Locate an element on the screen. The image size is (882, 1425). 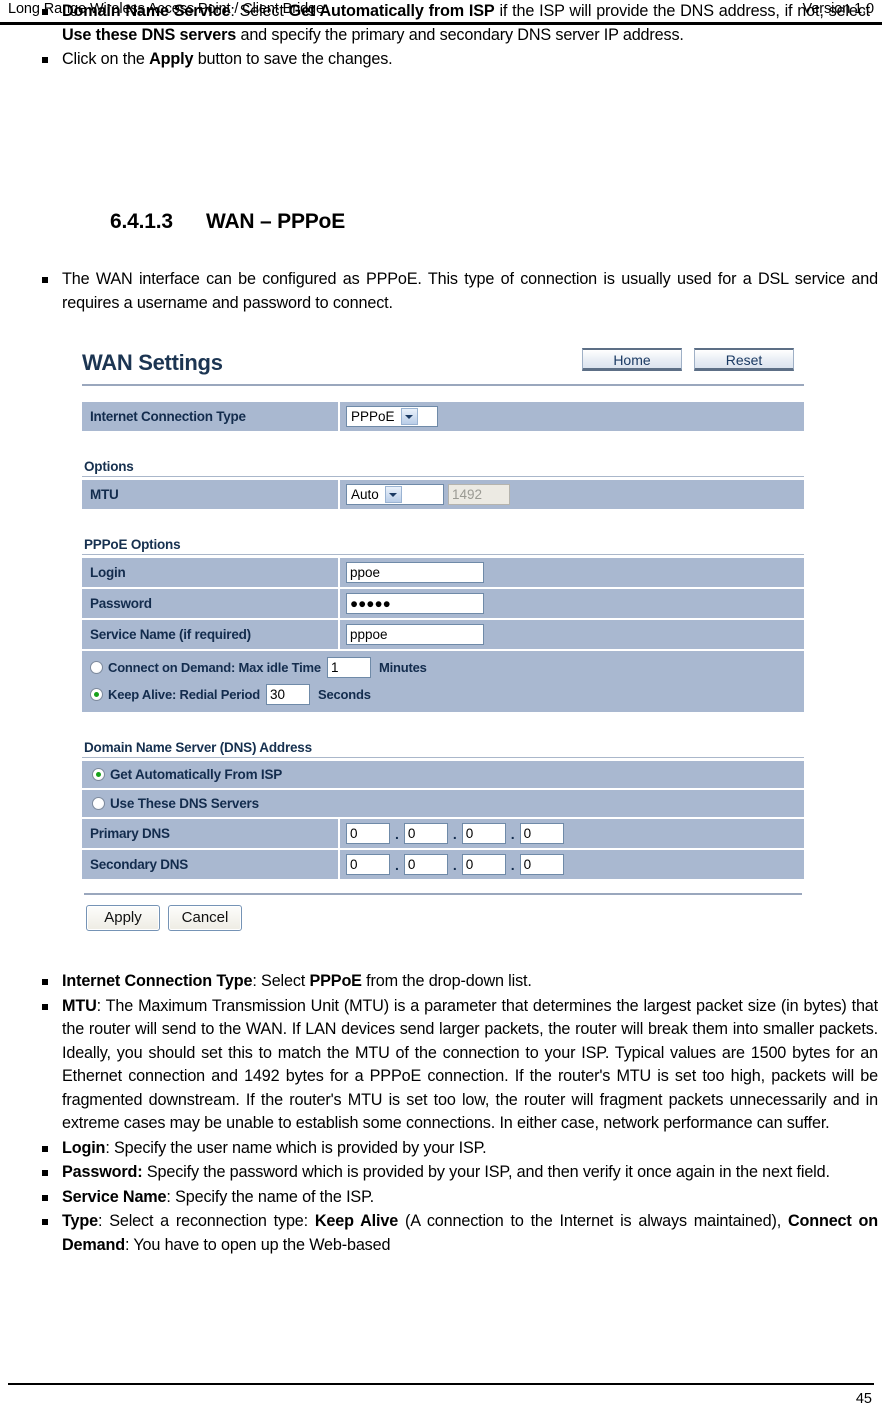
section-gap-dns is located at coordinates (443, 727).